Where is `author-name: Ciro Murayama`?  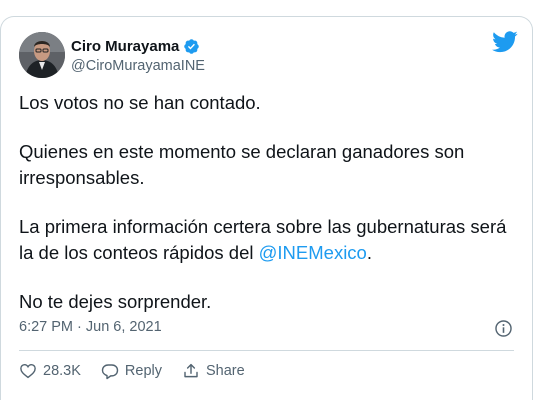 author-name: Ciro Murayama is located at coordinates (125, 46).